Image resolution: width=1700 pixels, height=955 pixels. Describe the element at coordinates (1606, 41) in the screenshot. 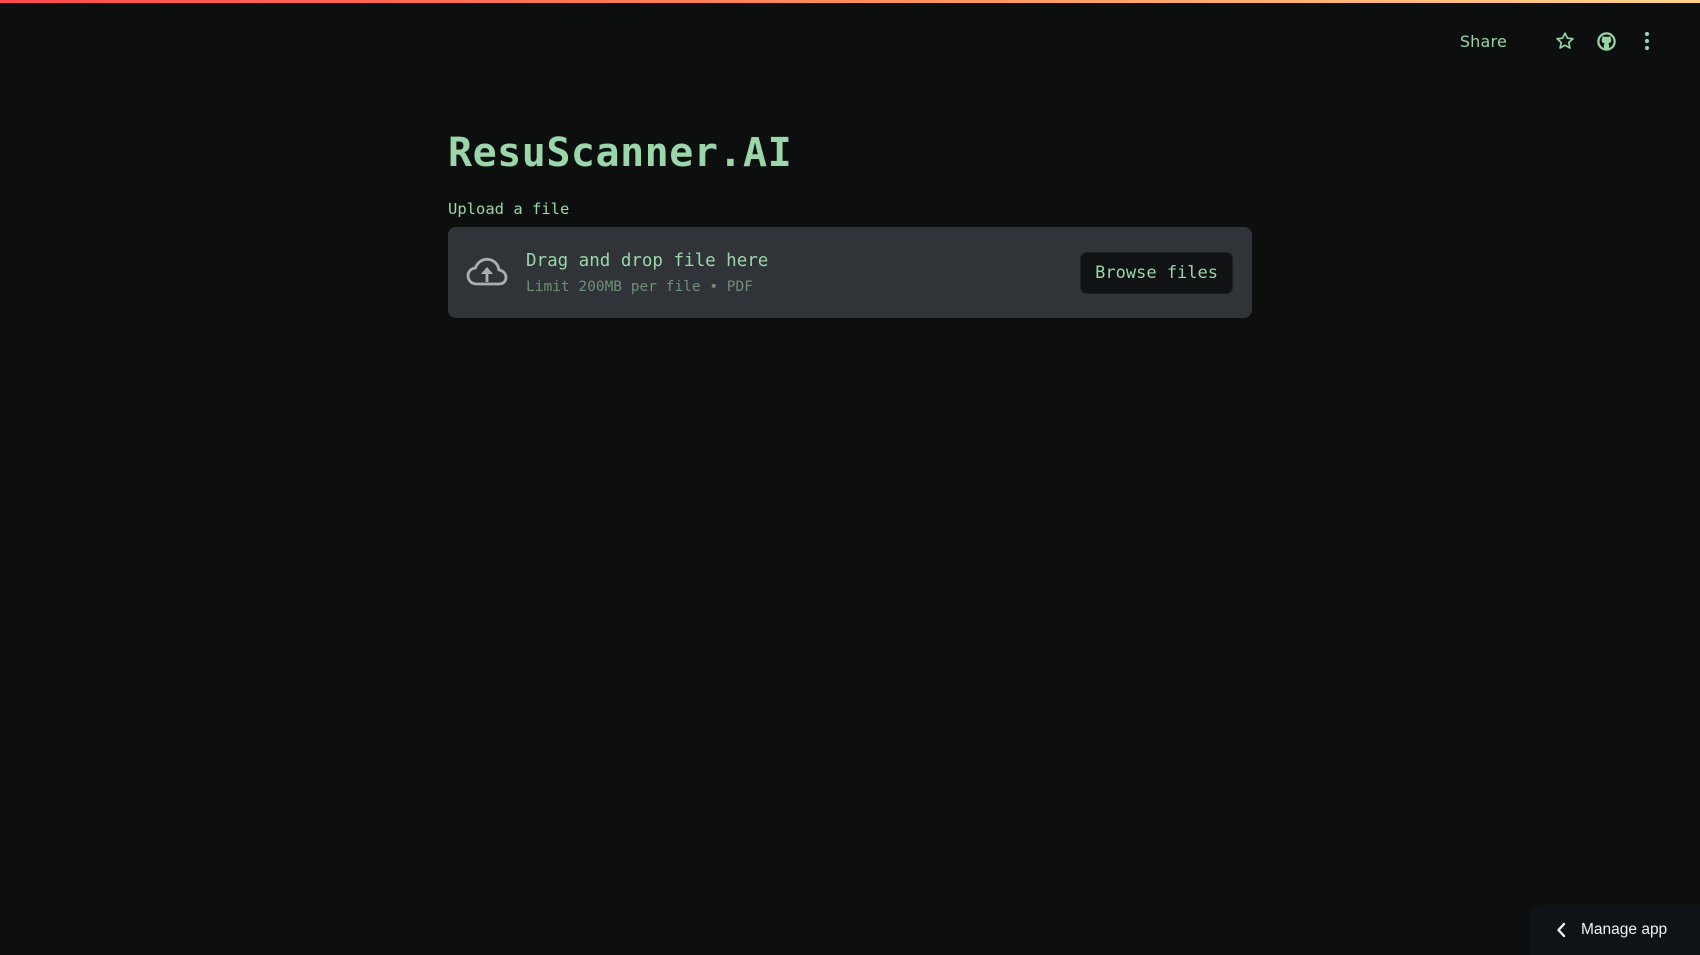

I see `github-icon` at that location.